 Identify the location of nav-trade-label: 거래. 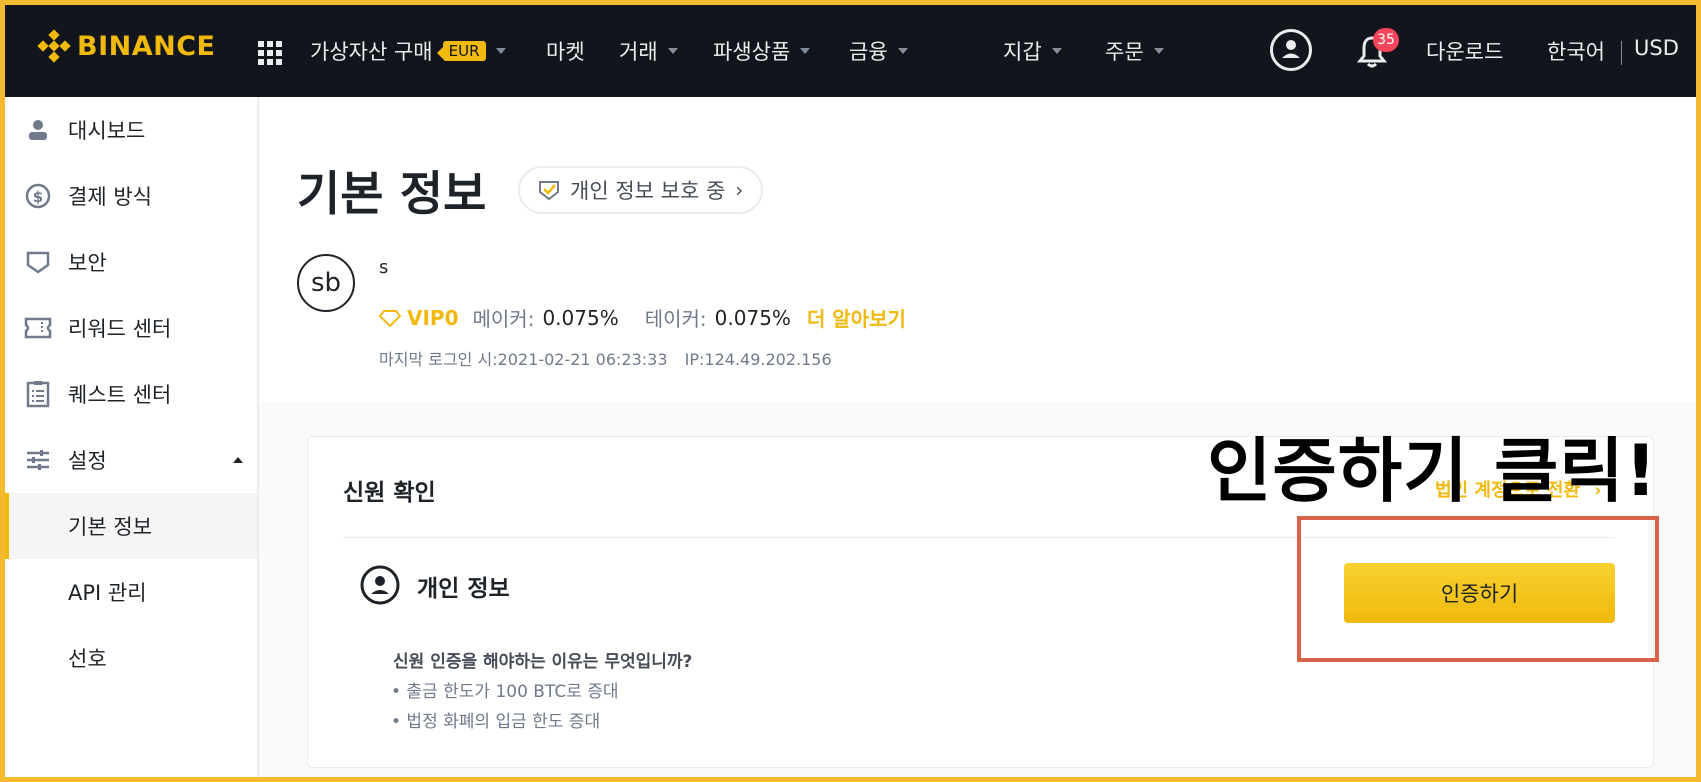
(638, 52).